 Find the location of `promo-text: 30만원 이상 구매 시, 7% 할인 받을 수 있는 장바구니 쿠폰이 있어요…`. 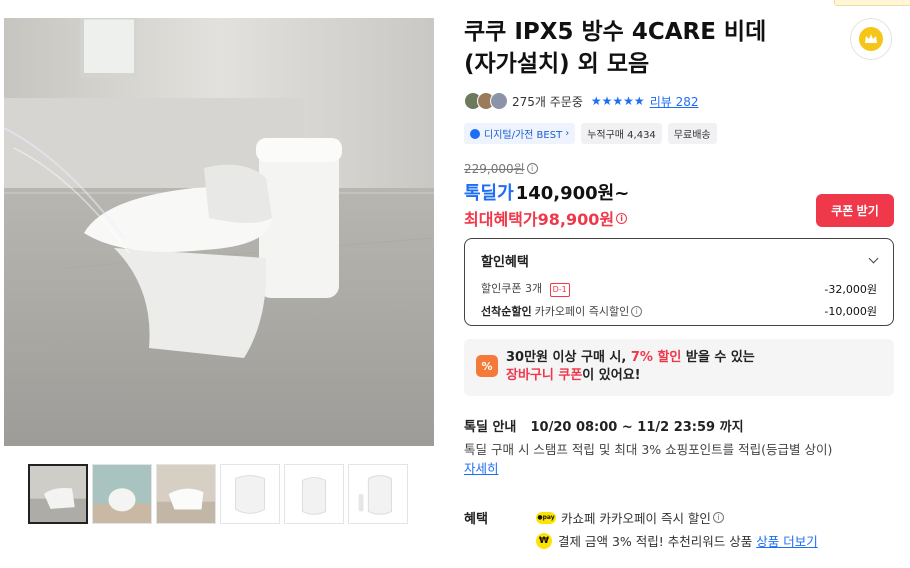

promo-text: 30만원 이상 구매 시, 7% 할인 받을 수 있는 장바구니 쿠폰이 있어요… is located at coordinates (630, 367).